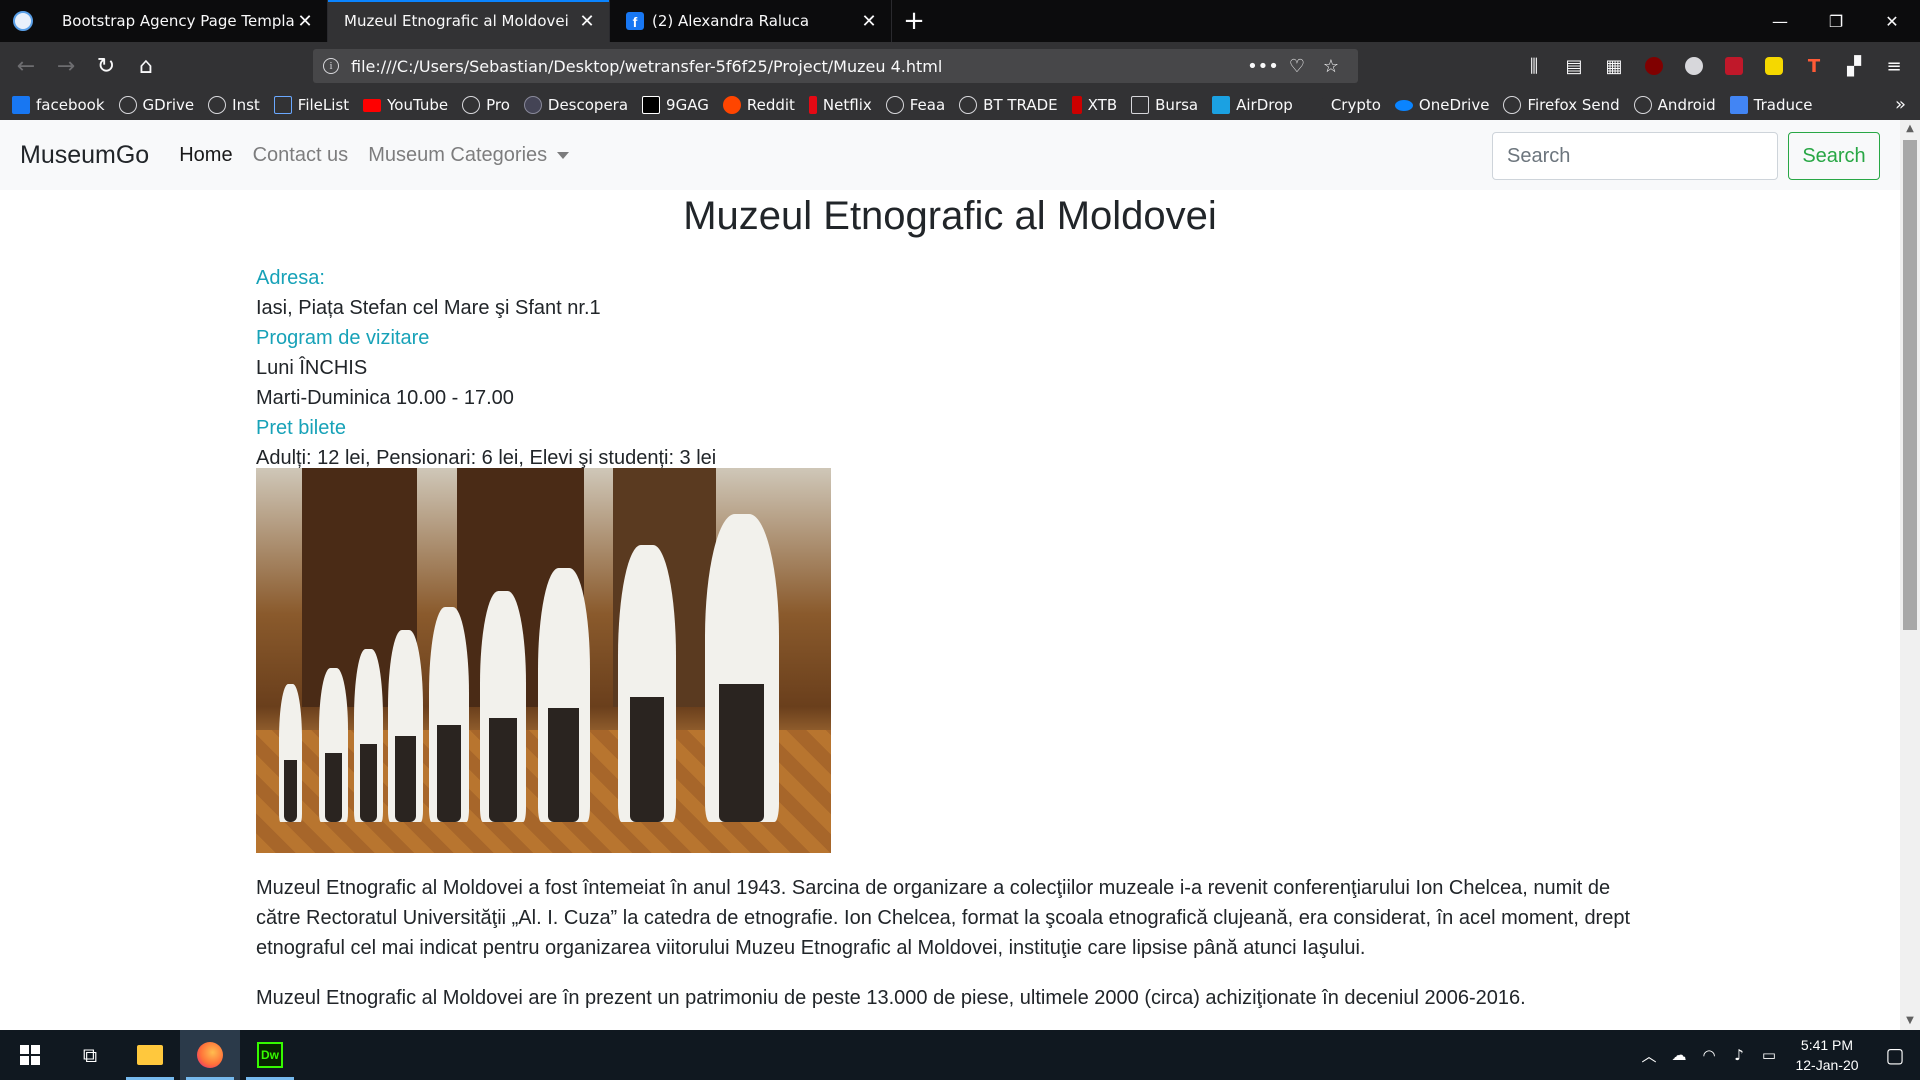  Describe the element at coordinates (1834, 156) in the screenshot. I see `search-button: Search` at that location.